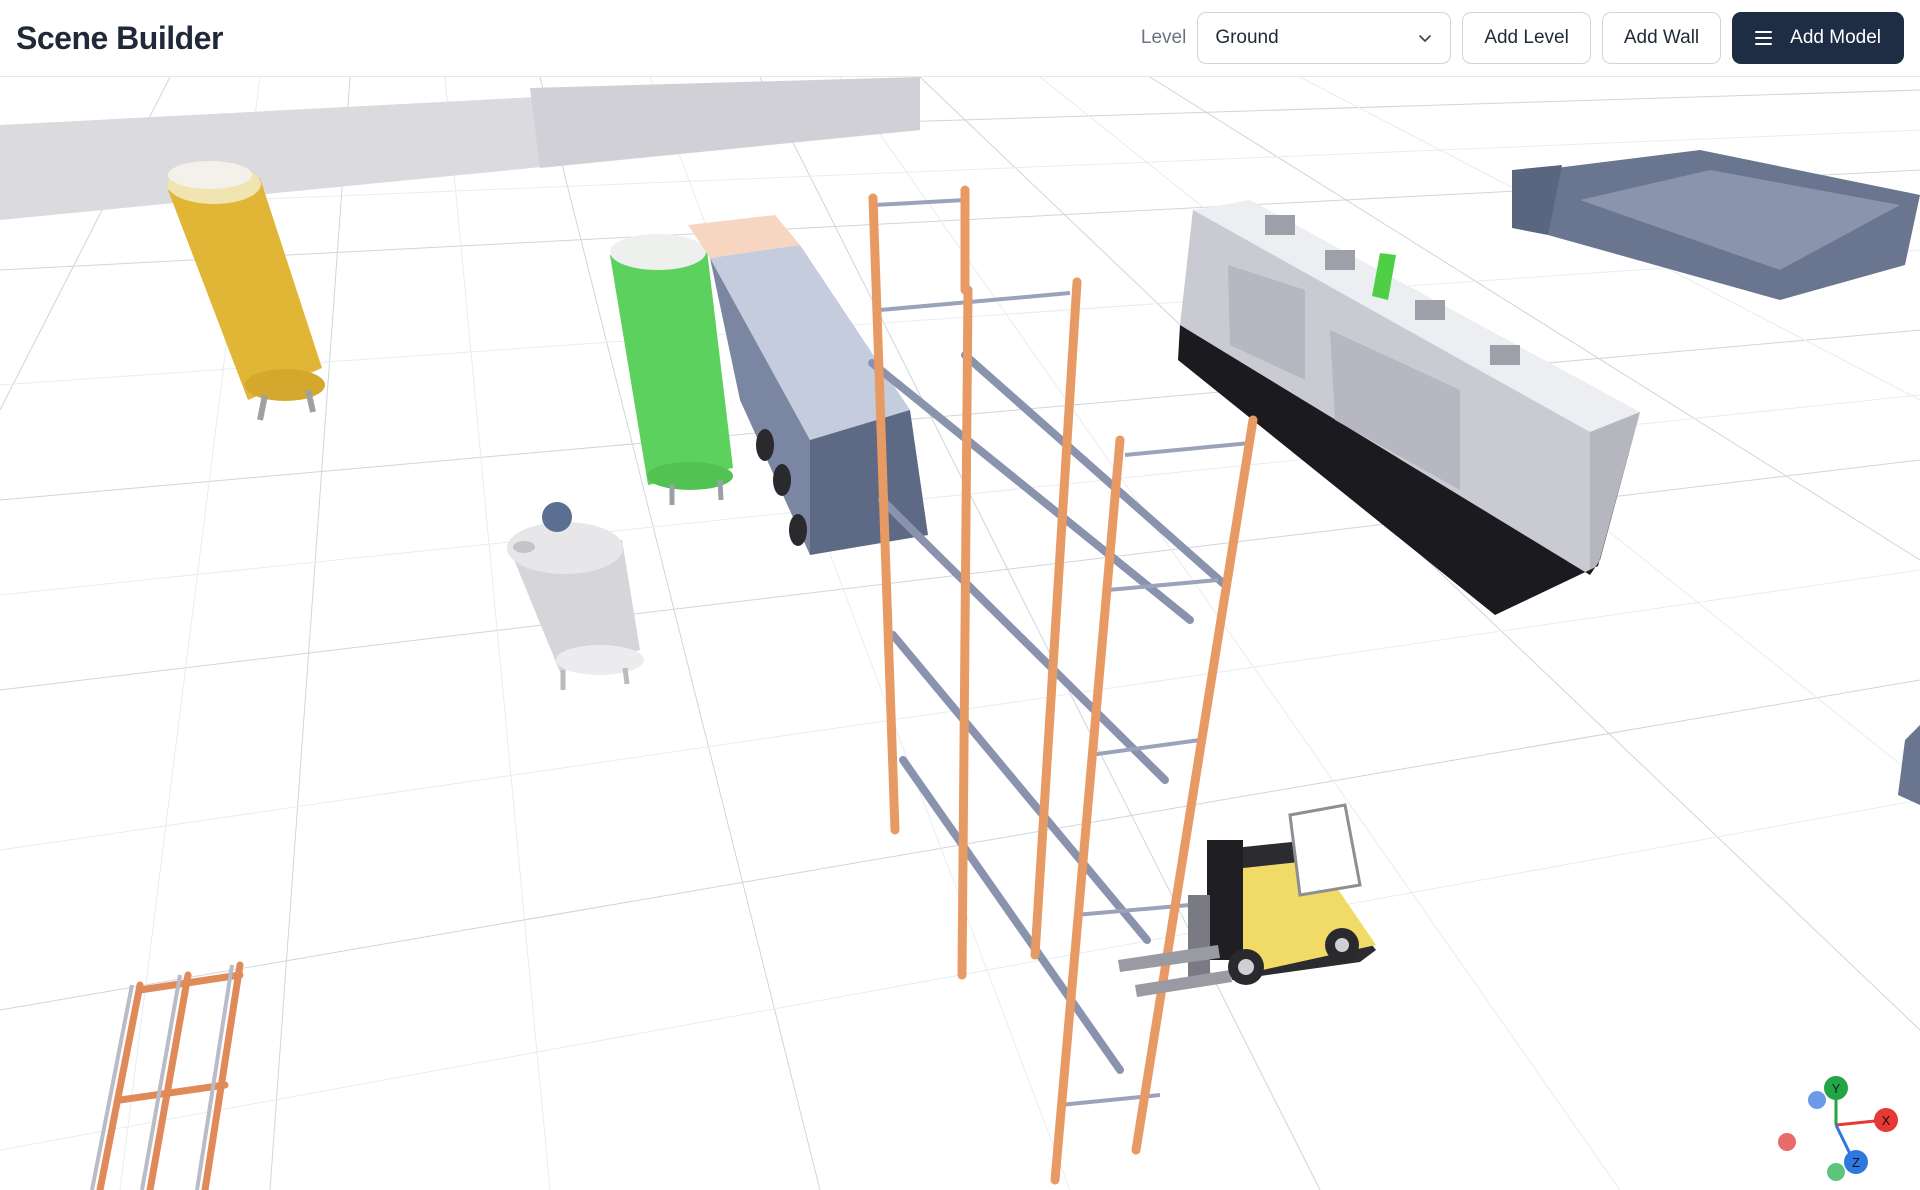 The height and width of the screenshot is (1190, 1920). What do you see at coordinates (167, 1075) in the screenshot?
I see `small-rack-model` at bounding box center [167, 1075].